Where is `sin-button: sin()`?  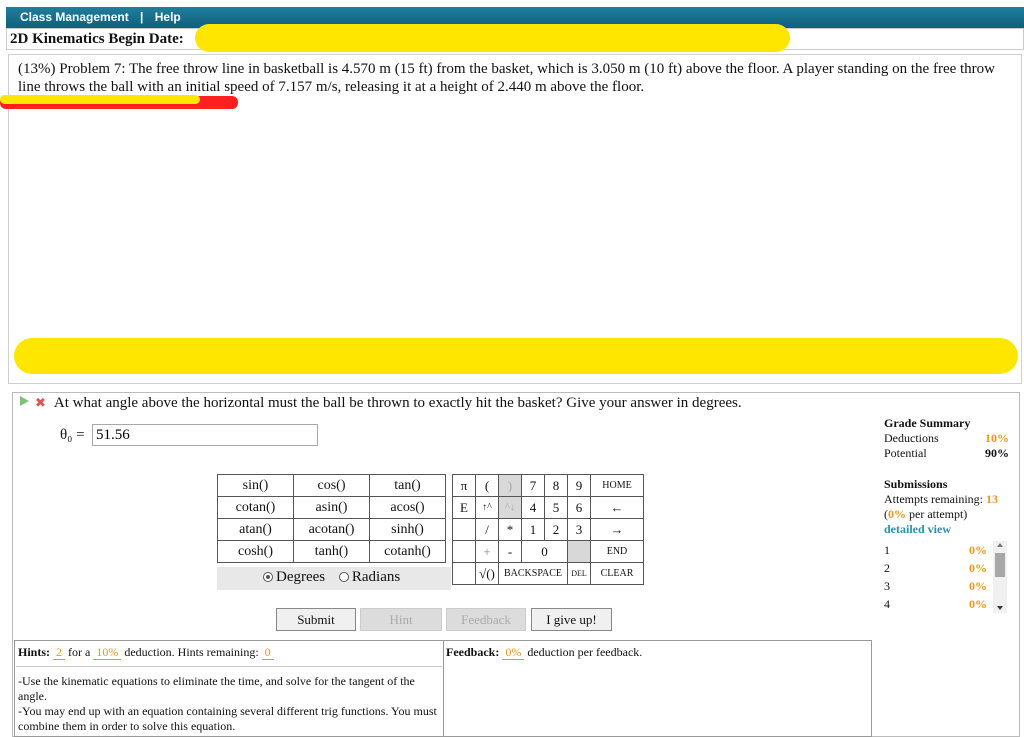
sin-button: sin() is located at coordinates (255, 485).